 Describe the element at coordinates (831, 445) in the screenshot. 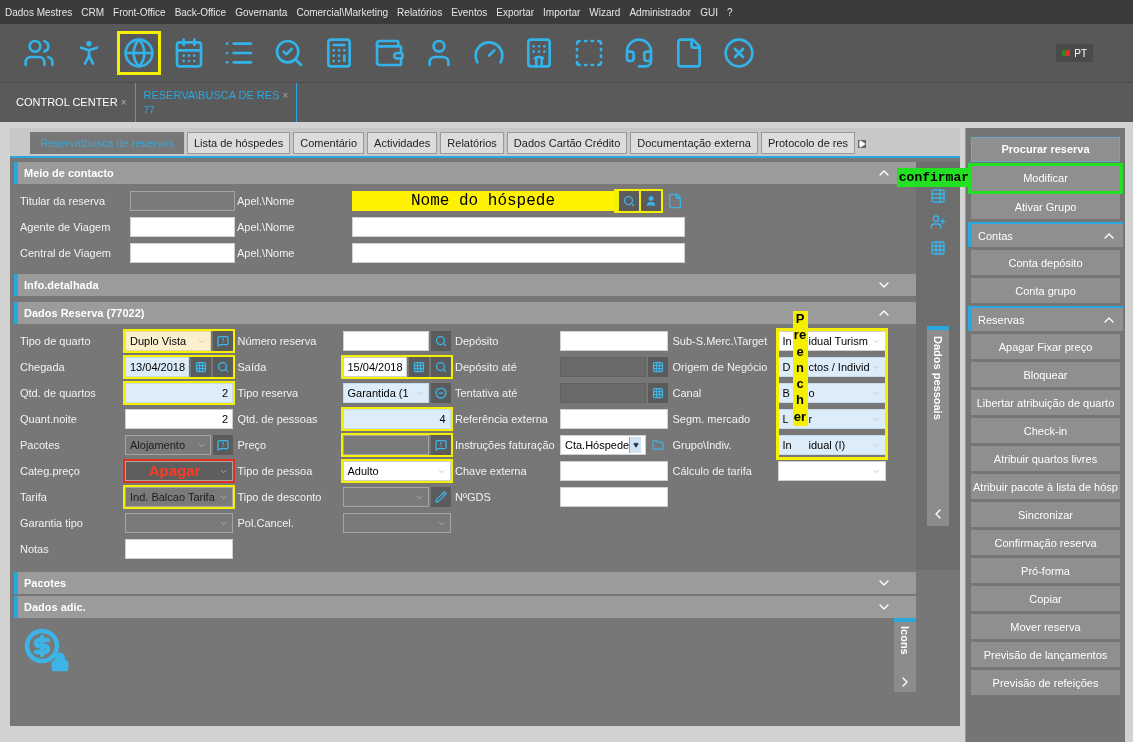

I see `dropdown: In idual (I)` at that location.